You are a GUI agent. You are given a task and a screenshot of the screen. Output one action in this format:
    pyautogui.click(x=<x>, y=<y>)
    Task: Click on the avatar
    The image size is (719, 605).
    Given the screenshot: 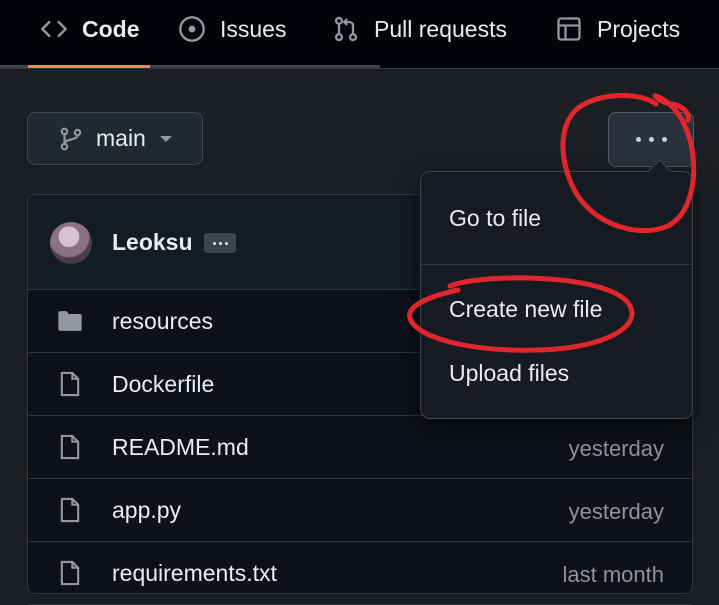 What is the action you would take?
    pyautogui.click(x=71, y=243)
    